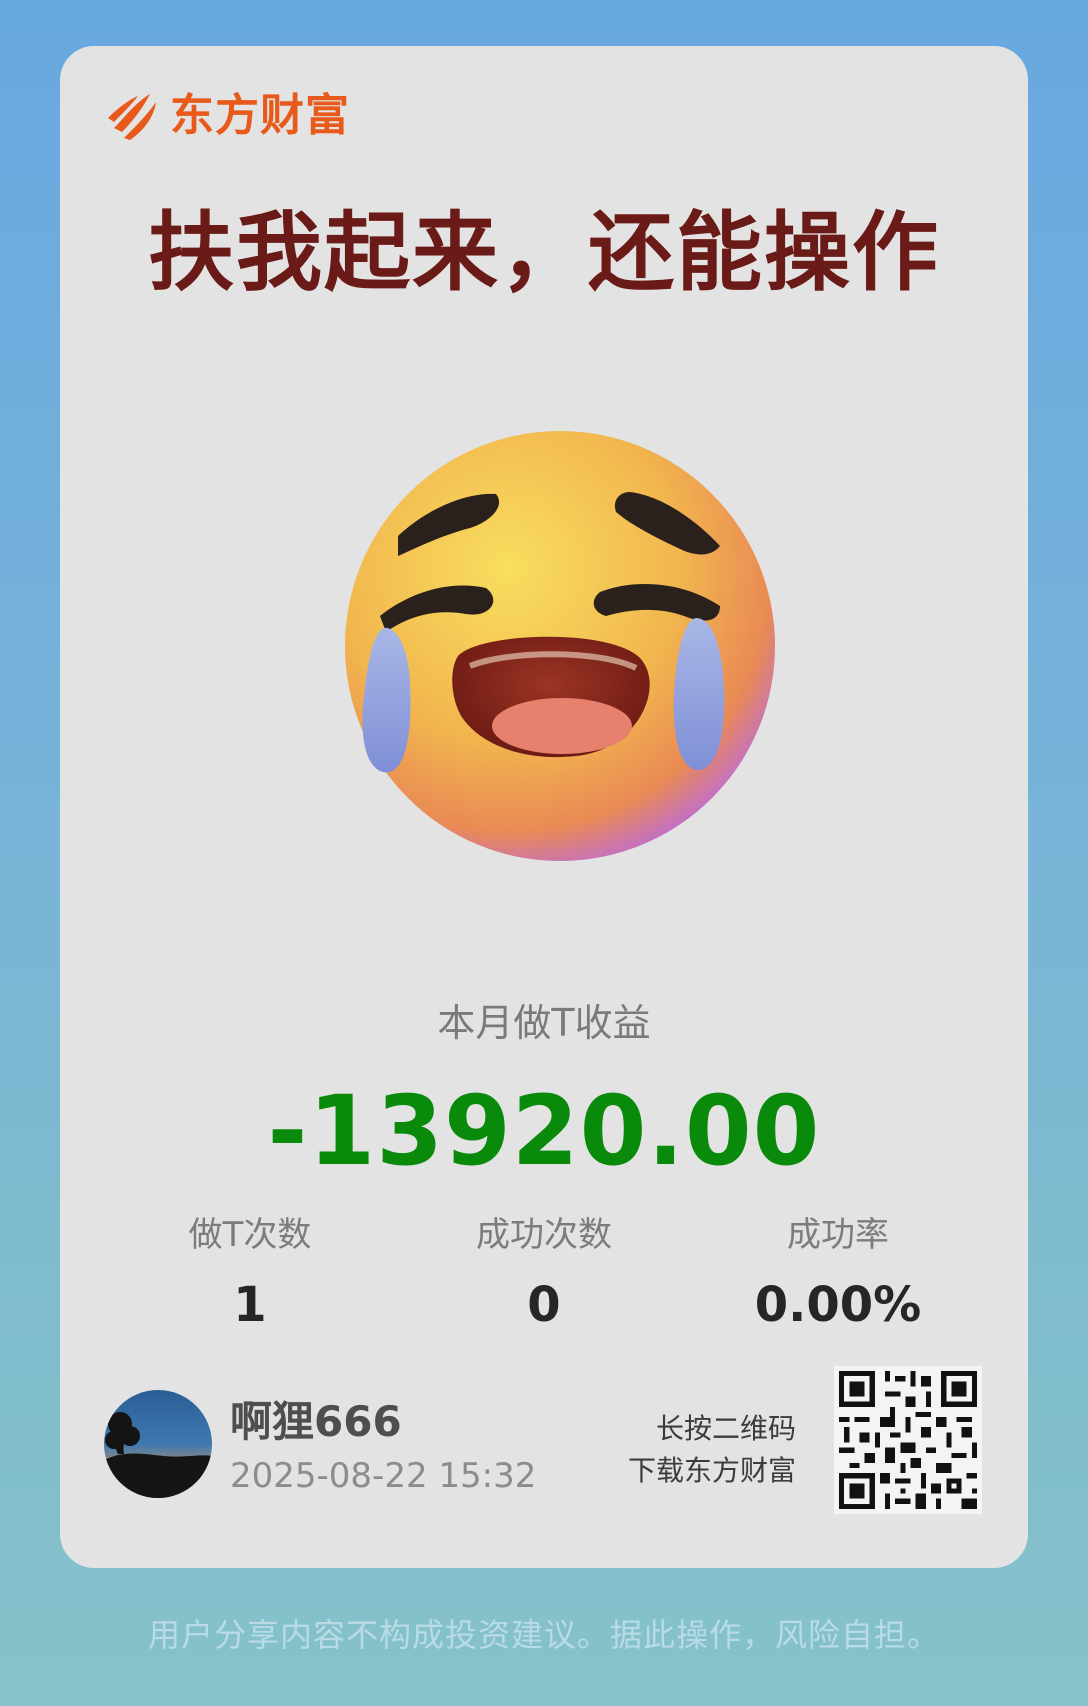 The width and height of the screenshot is (1088, 1706). Describe the element at coordinates (383, 1476) in the screenshot. I see `timestamp: 2025-08-22 15:32` at that location.